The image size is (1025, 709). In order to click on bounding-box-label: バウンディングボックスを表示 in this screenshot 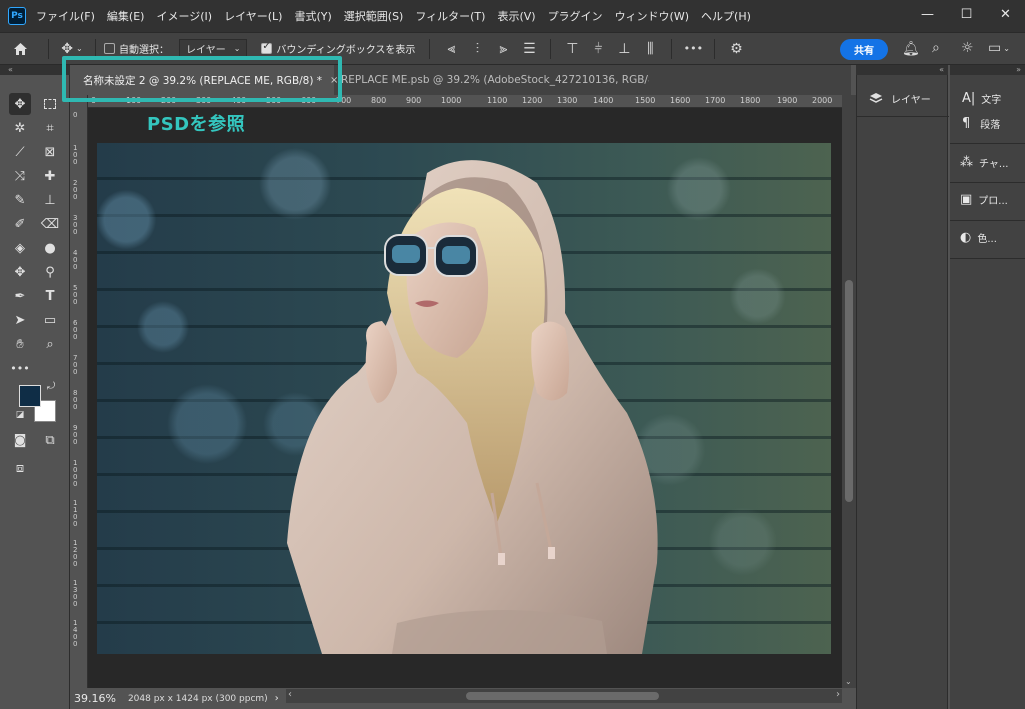, I will do `click(346, 50)`.